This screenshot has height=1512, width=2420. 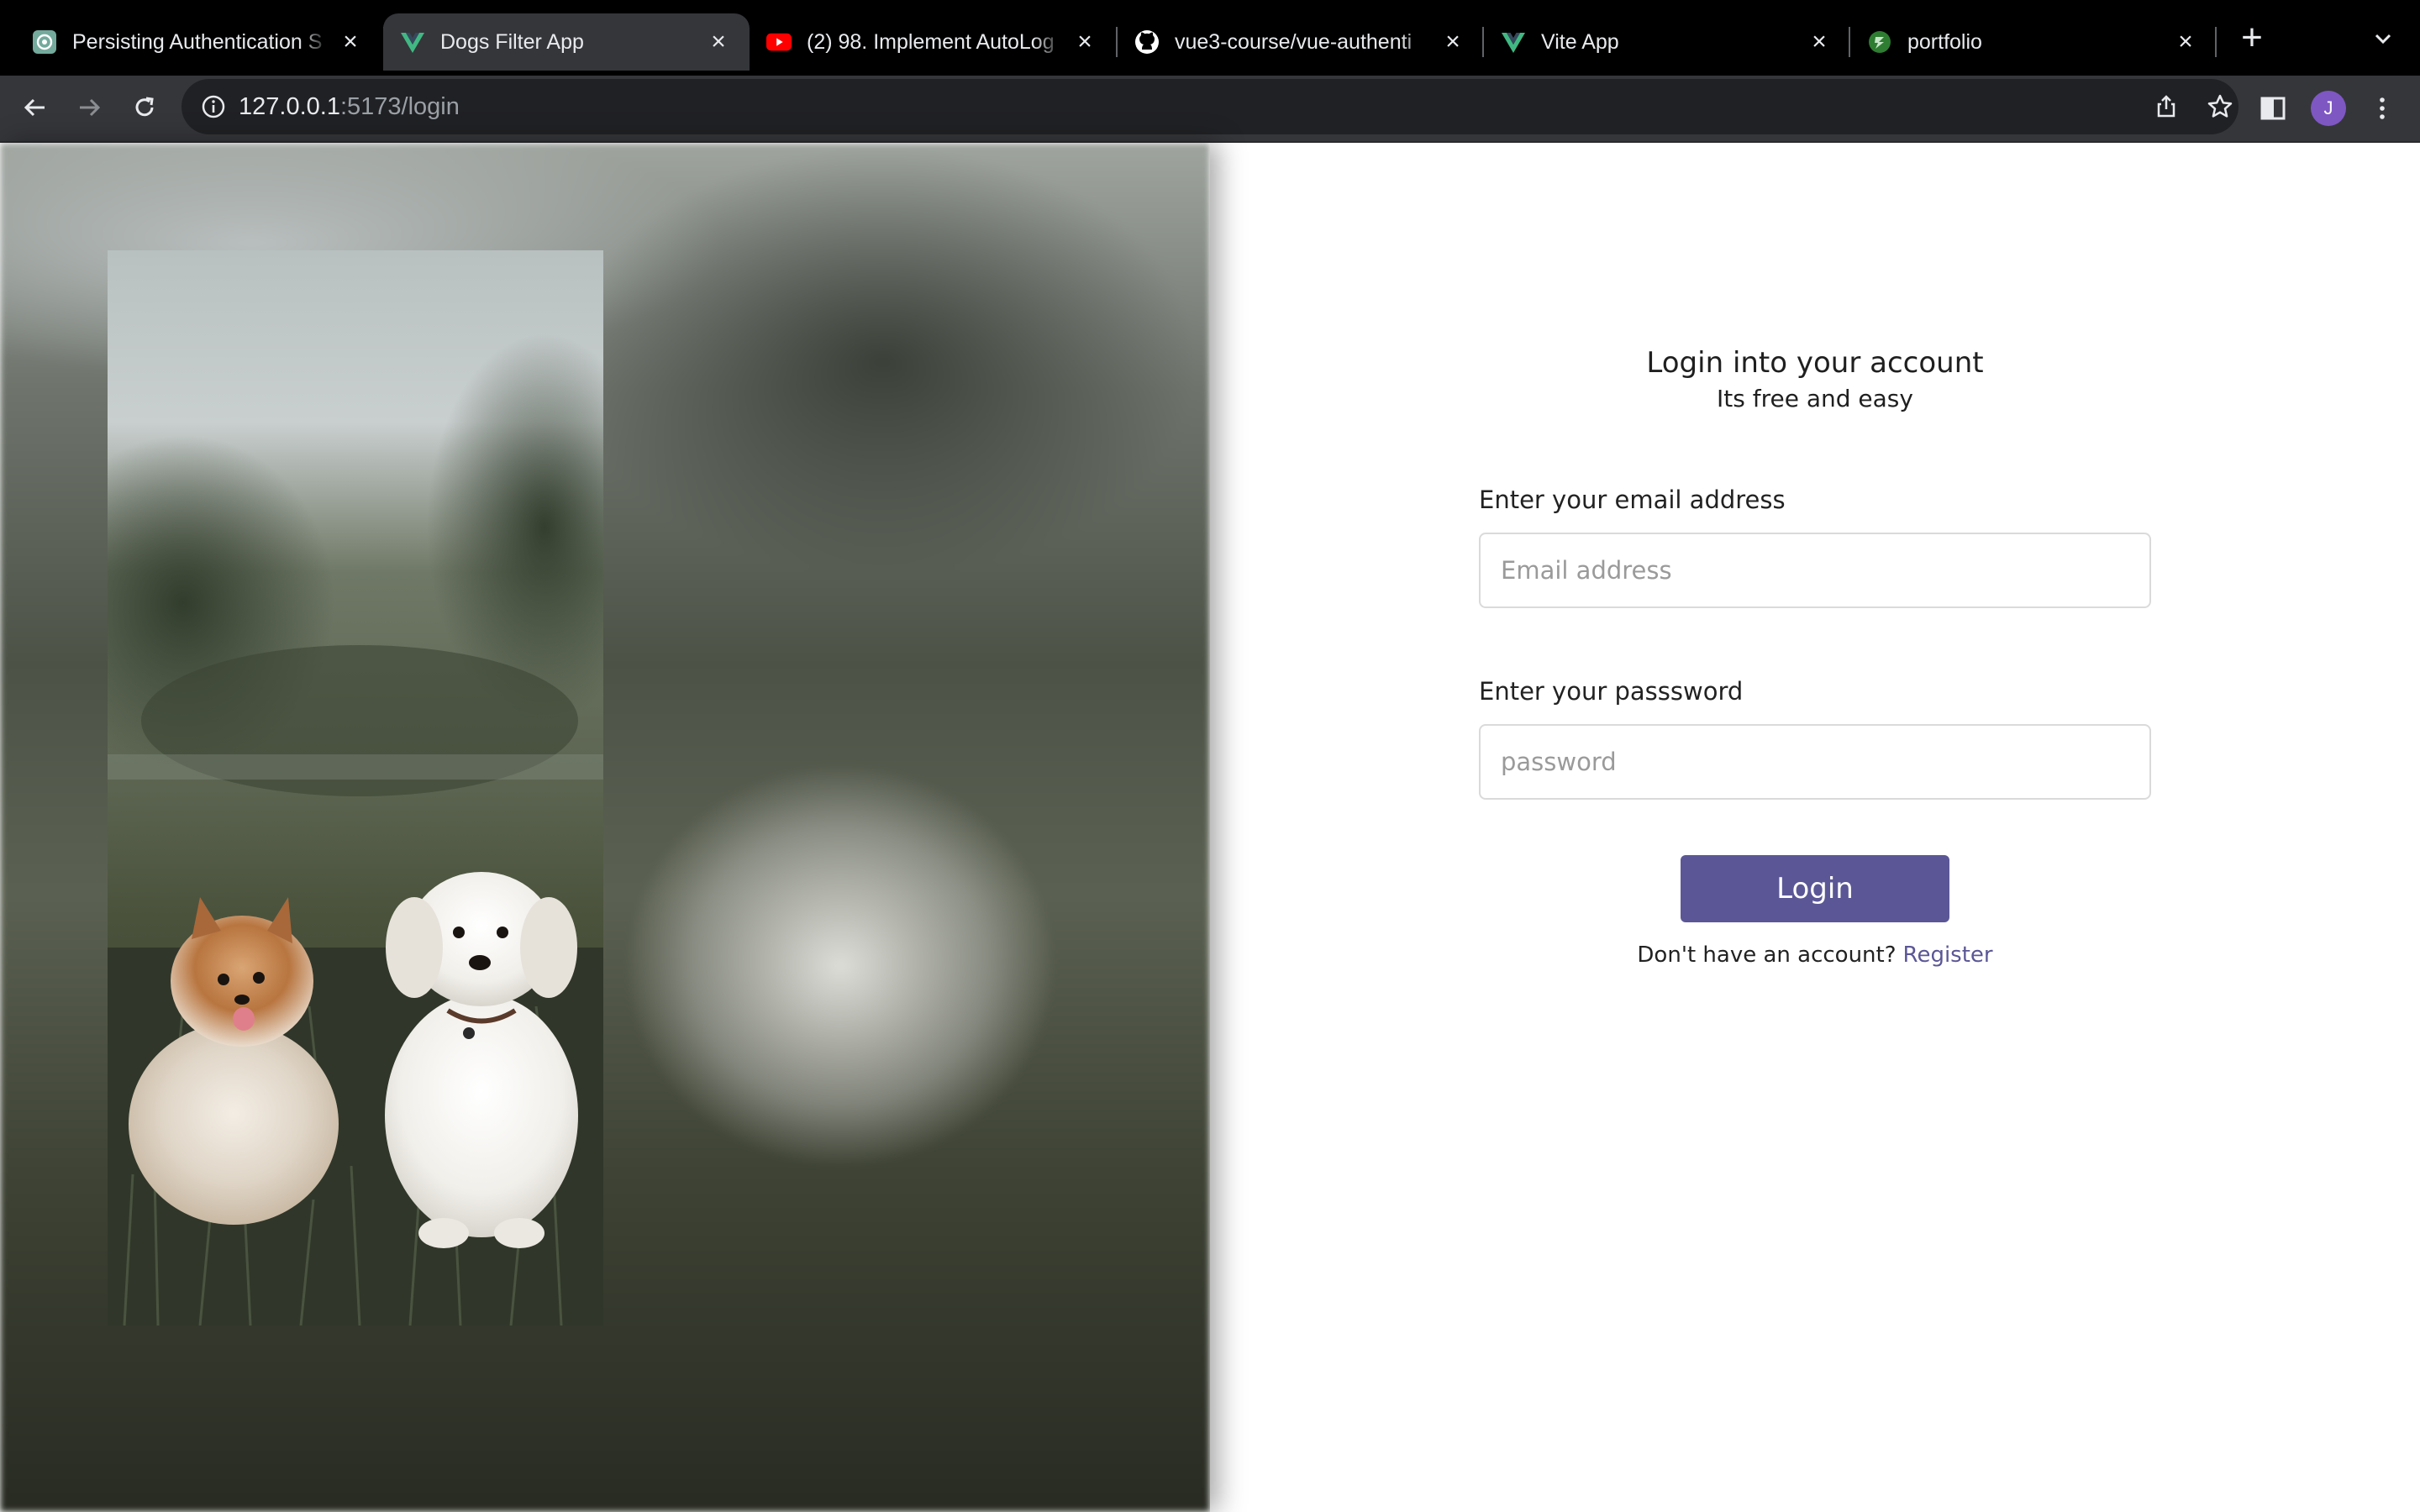 I want to click on email-field, so click(x=1815, y=570).